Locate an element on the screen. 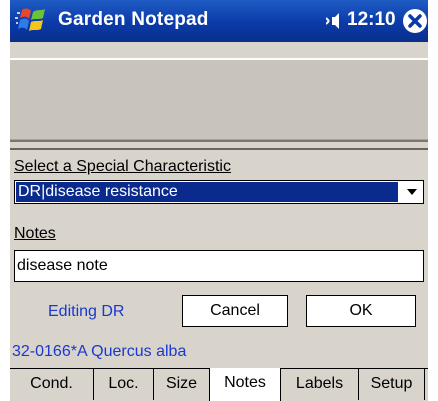  notes-label: Notes is located at coordinates (35, 233).